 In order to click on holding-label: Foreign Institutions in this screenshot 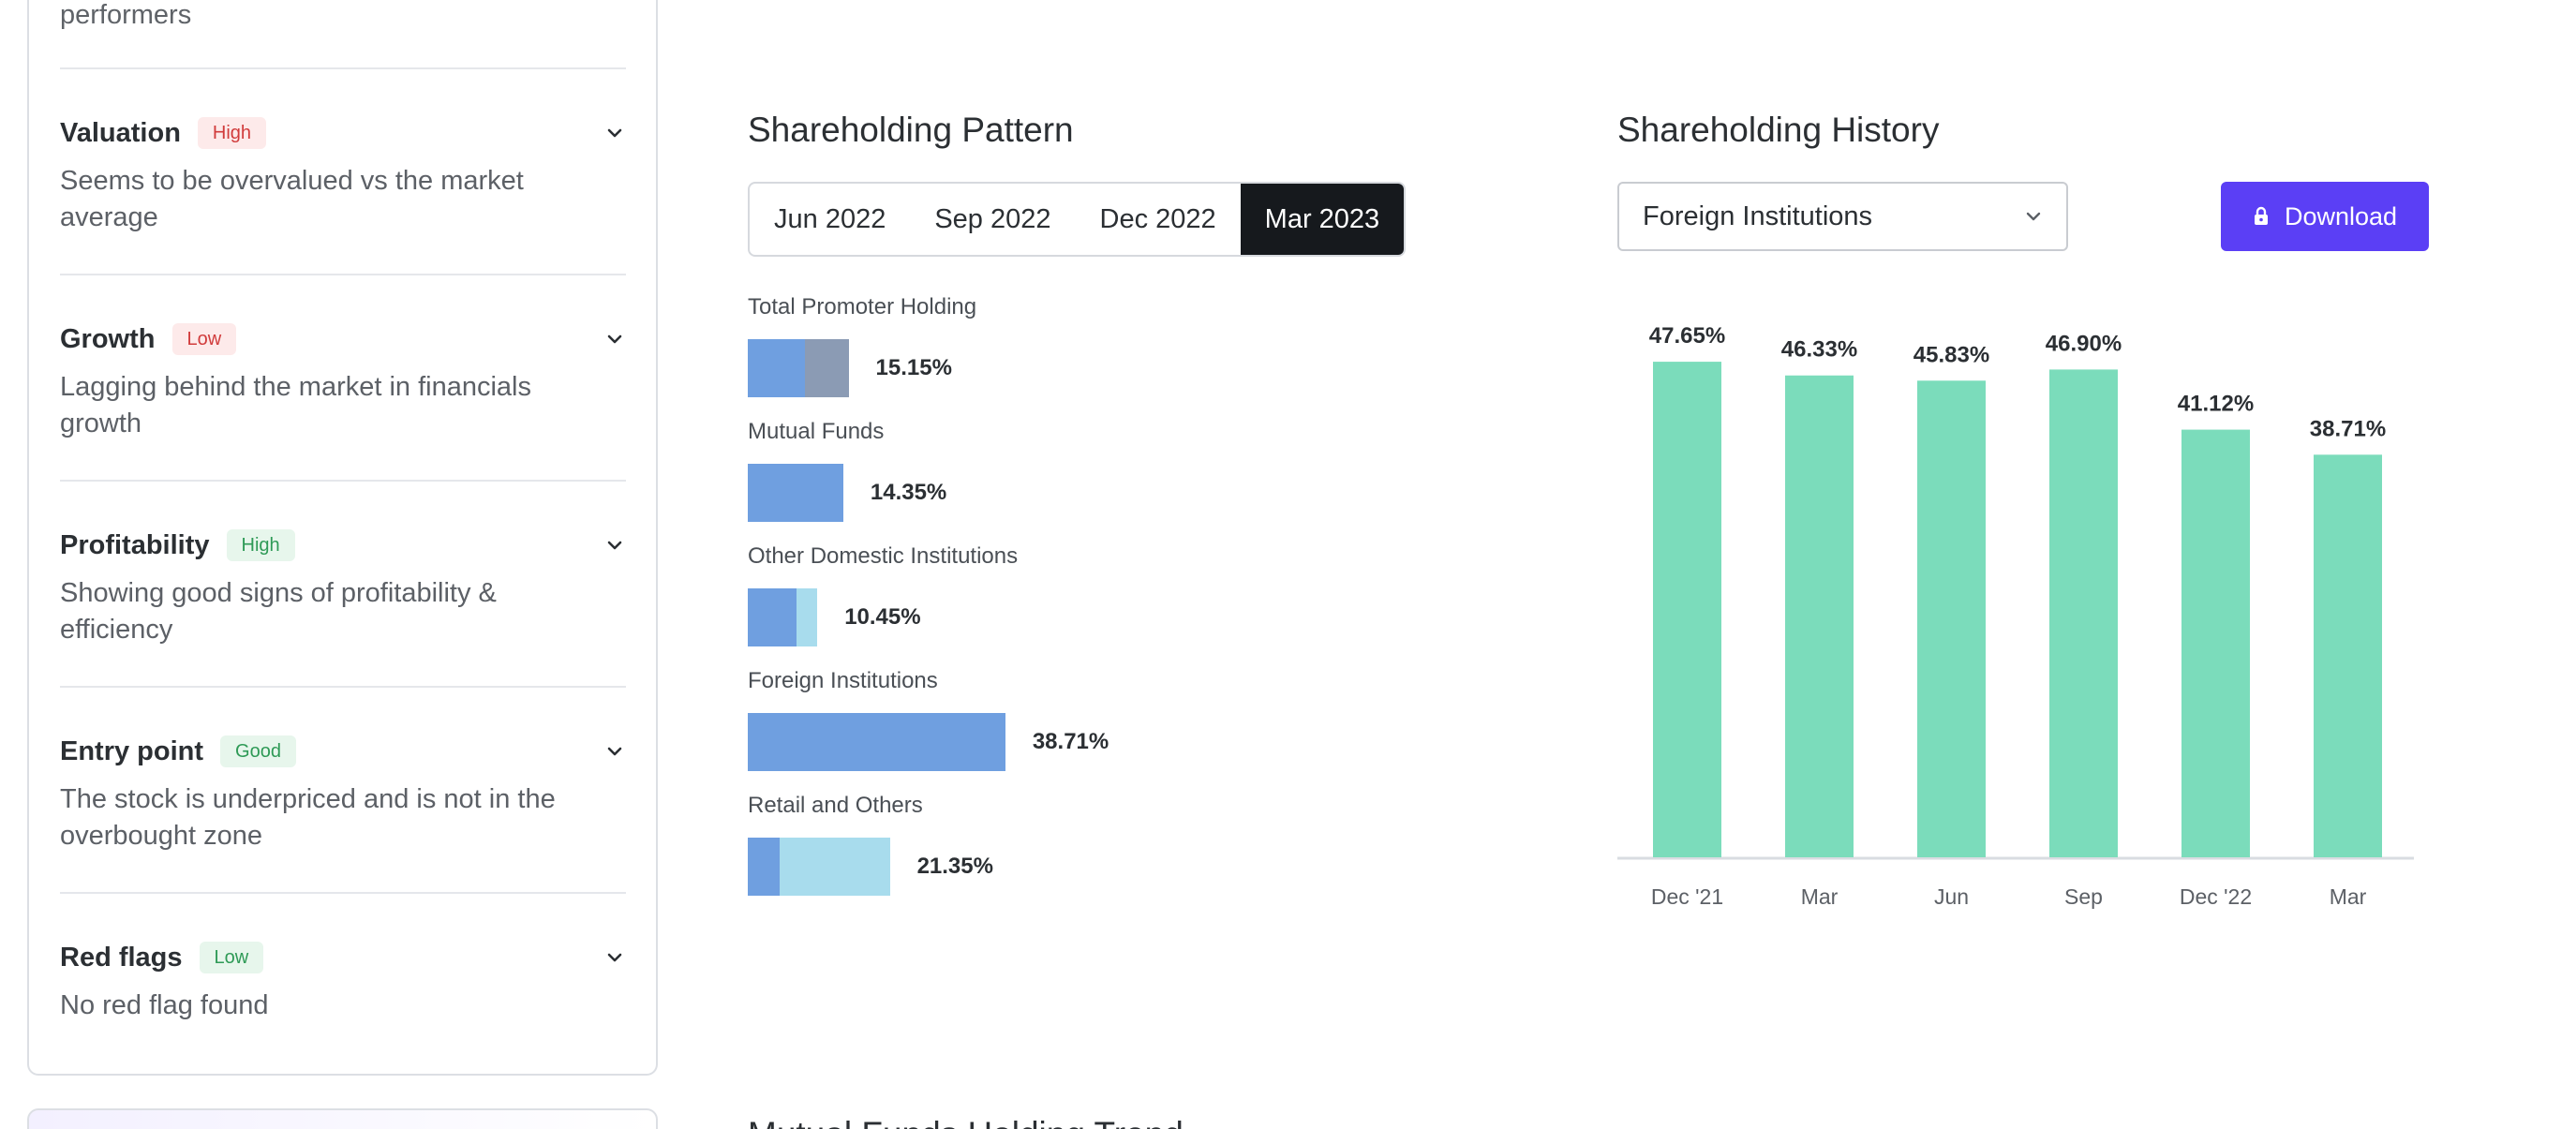, I will do `click(843, 680)`.